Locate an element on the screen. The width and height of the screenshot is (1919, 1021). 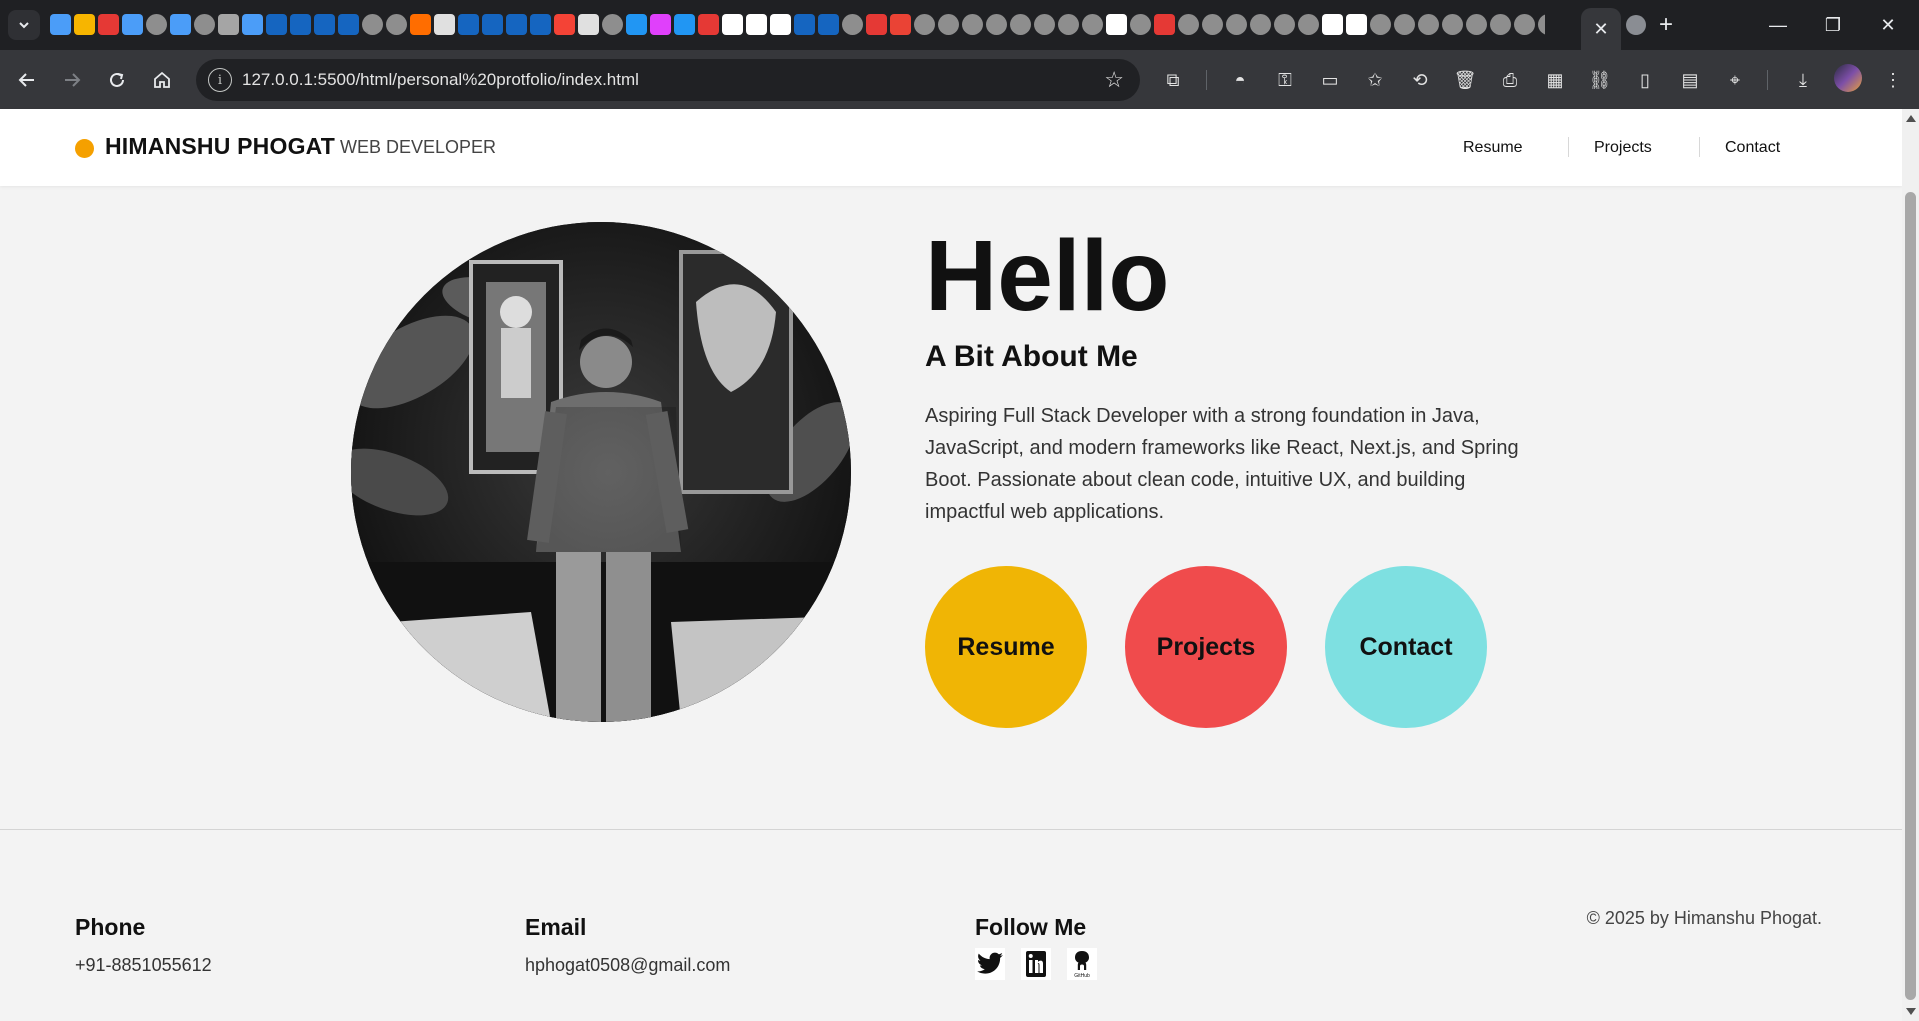
scroll-down-arrow-icon is located at coordinates (1911, 1011).